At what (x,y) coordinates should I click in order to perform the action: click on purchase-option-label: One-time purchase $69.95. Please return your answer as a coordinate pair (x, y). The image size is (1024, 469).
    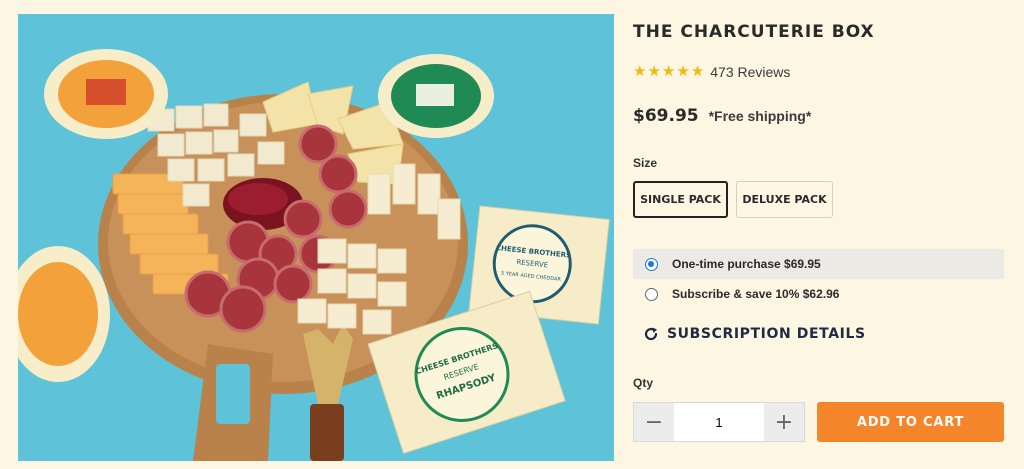
    Looking at the image, I should click on (746, 264).